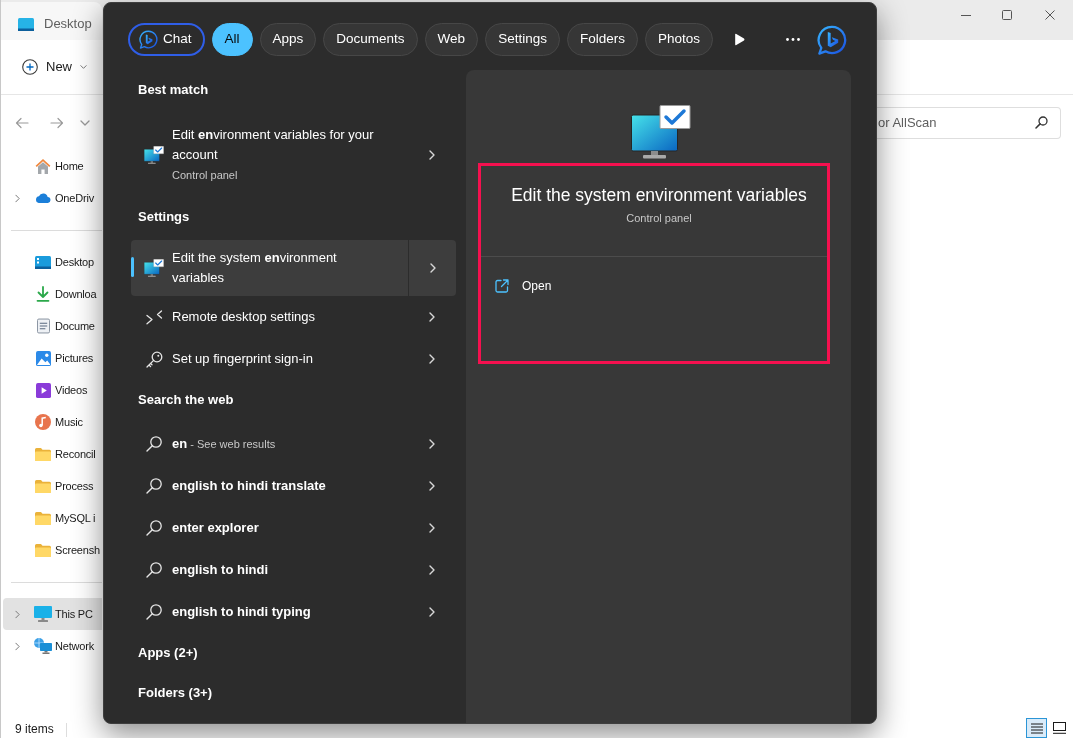 The width and height of the screenshot is (1073, 738). What do you see at coordinates (249, 486) in the screenshot?
I see `result-title: english to hindi translate` at bounding box center [249, 486].